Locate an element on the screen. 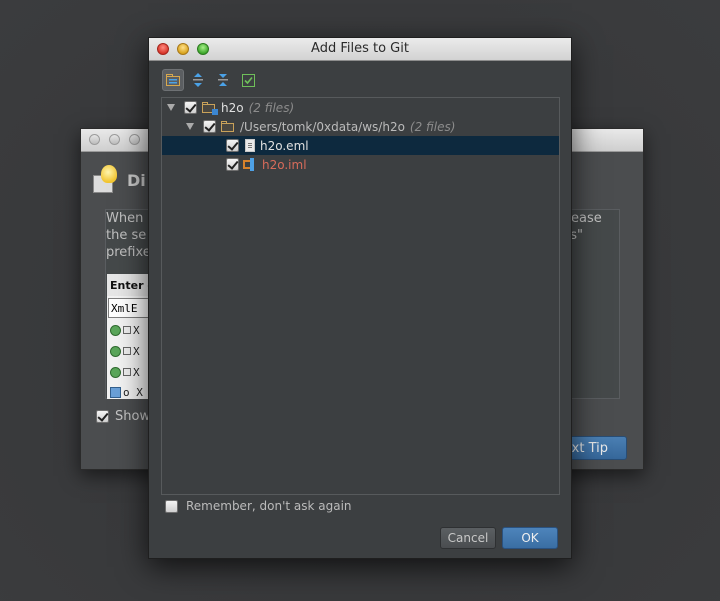 This screenshot has height=601, width=720. expand-all-icon is located at coordinates (198, 80).